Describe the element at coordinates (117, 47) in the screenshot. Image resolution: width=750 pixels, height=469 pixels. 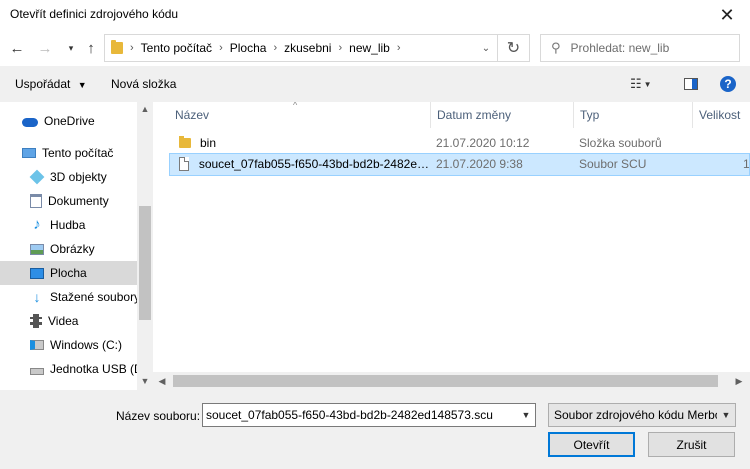
I see `folder-icon` at that location.